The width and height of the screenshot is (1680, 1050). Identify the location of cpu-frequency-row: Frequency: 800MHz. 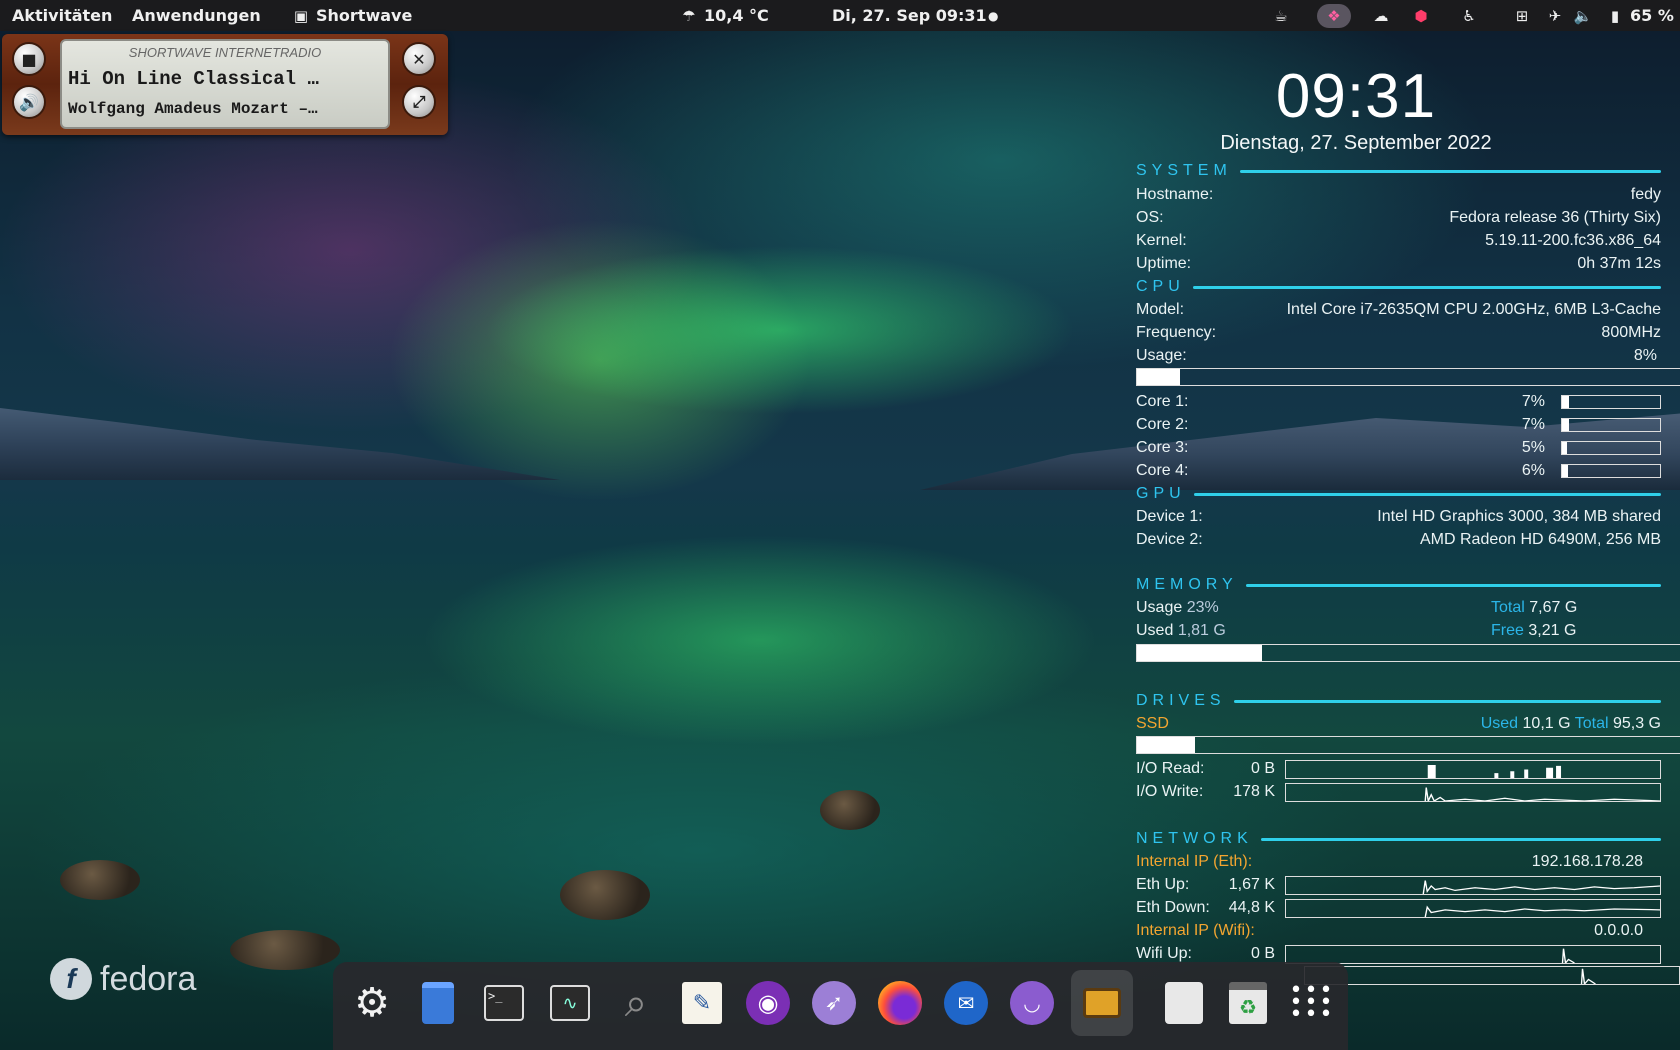
(1398, 333).